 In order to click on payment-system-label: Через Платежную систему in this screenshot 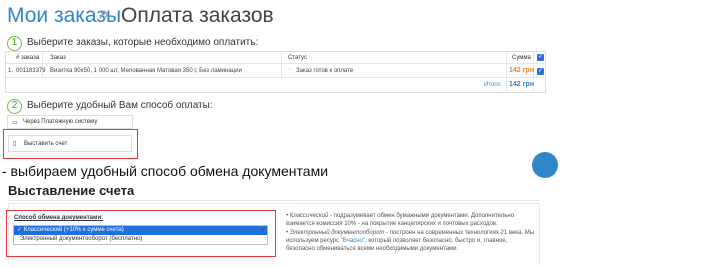, I will do `click(60, 122)`.